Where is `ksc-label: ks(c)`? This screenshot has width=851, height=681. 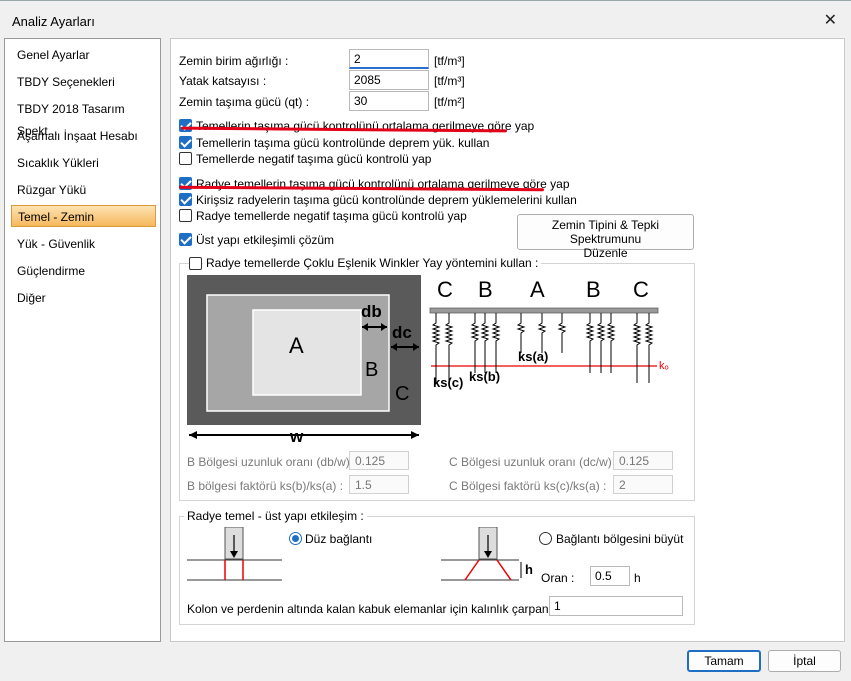
ksc-label: ks(c) is located at coordinates (448, 382).